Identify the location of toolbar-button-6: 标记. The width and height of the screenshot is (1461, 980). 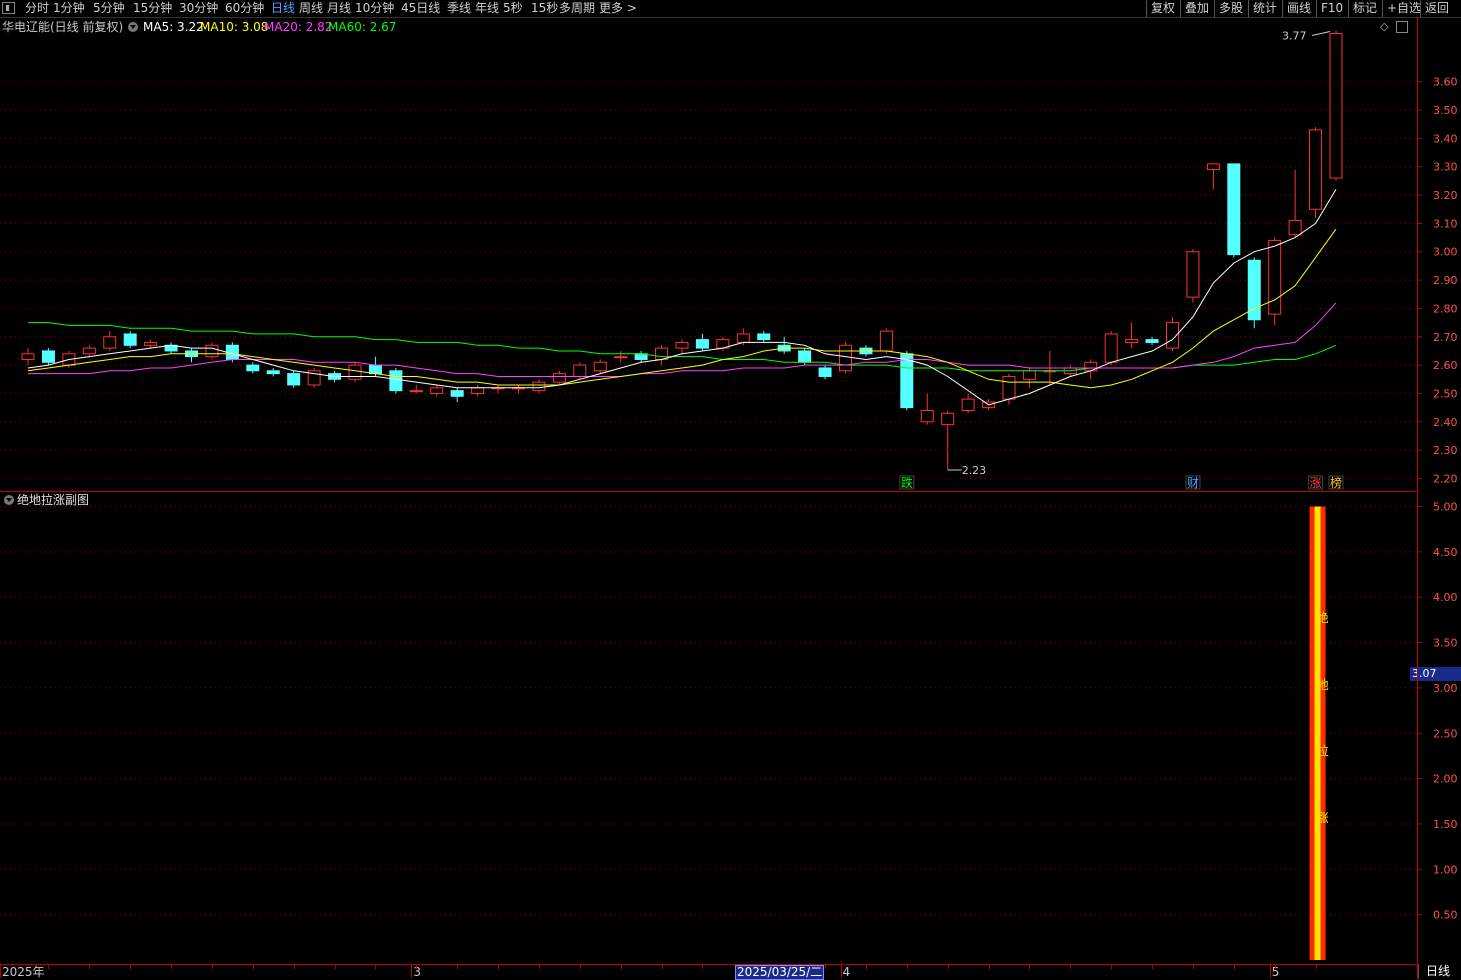
(1364, 8).